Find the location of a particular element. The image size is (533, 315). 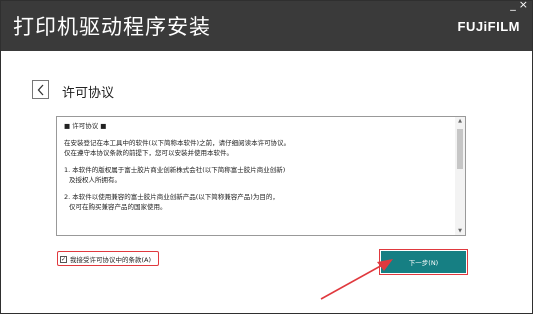

license-line: 2. 本软件以使用兼容的富士胶片商业创新产品(以下简称兼容产品)为目的， is located at coordinates (171, 197).